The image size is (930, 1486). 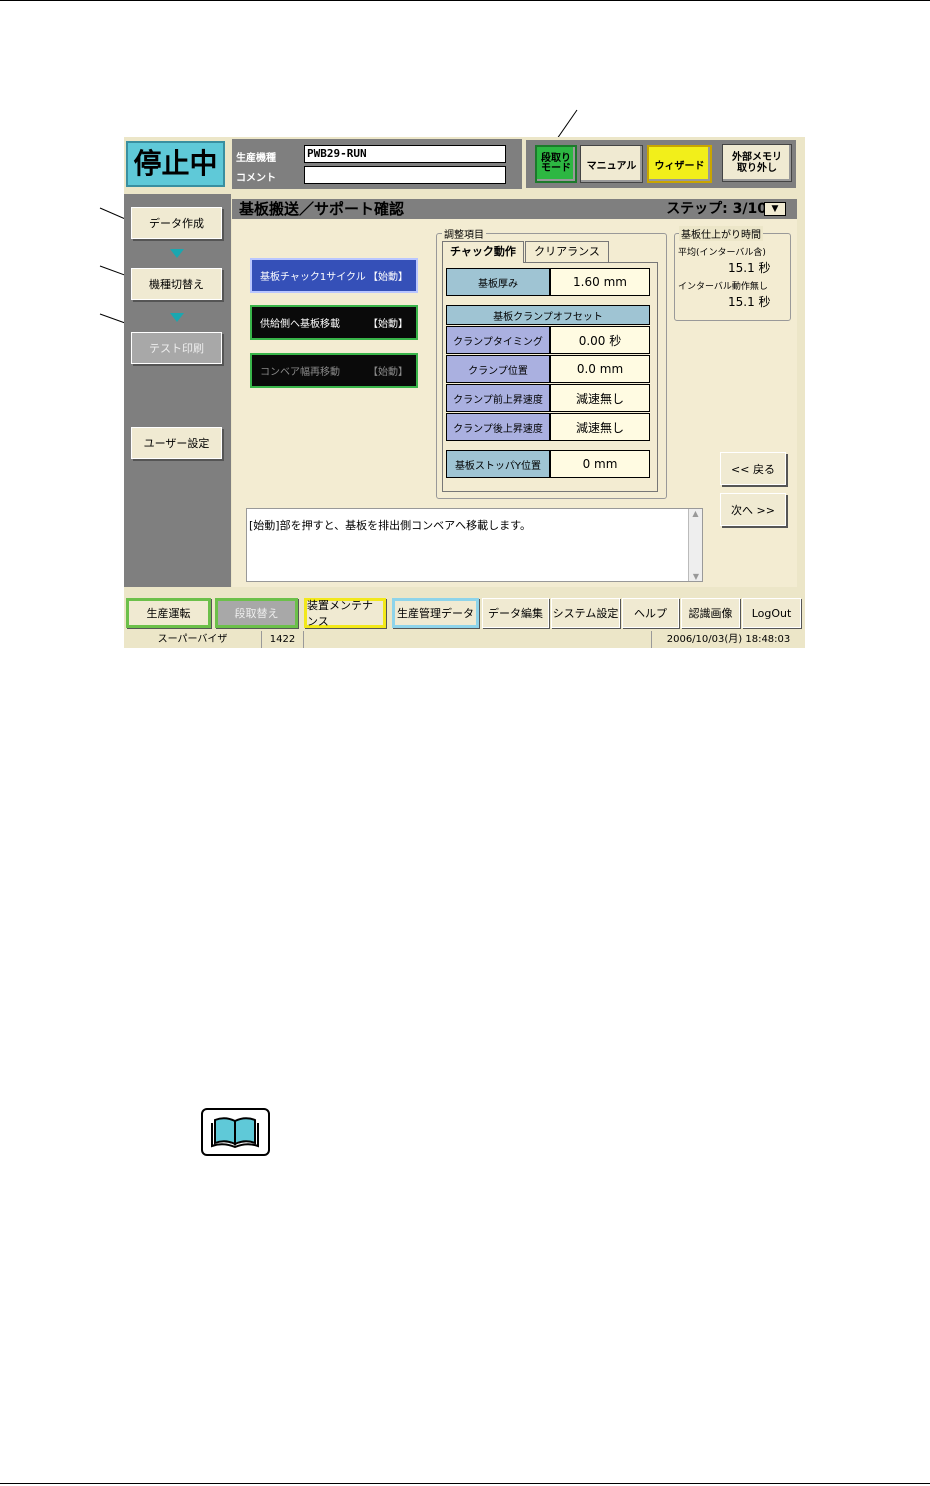 What do you see at coordinates (728, 639) in the screenshot?
I see `status-datetime: 2006/10/03(月) 18:48:03` at bounding box center [728, 639].